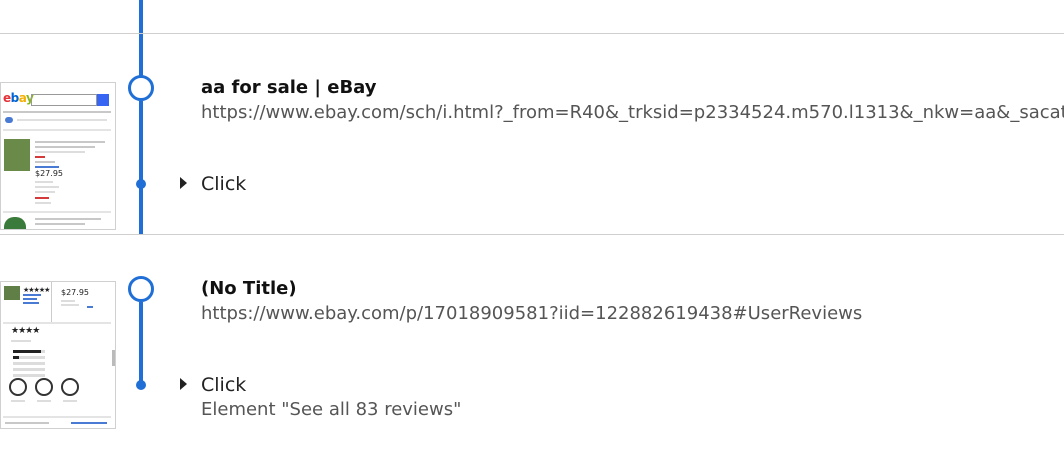 Image resolution: width=1064 pixels, height=465 pixels. I want to click on scrollbar-thumb, so click(113, 358).